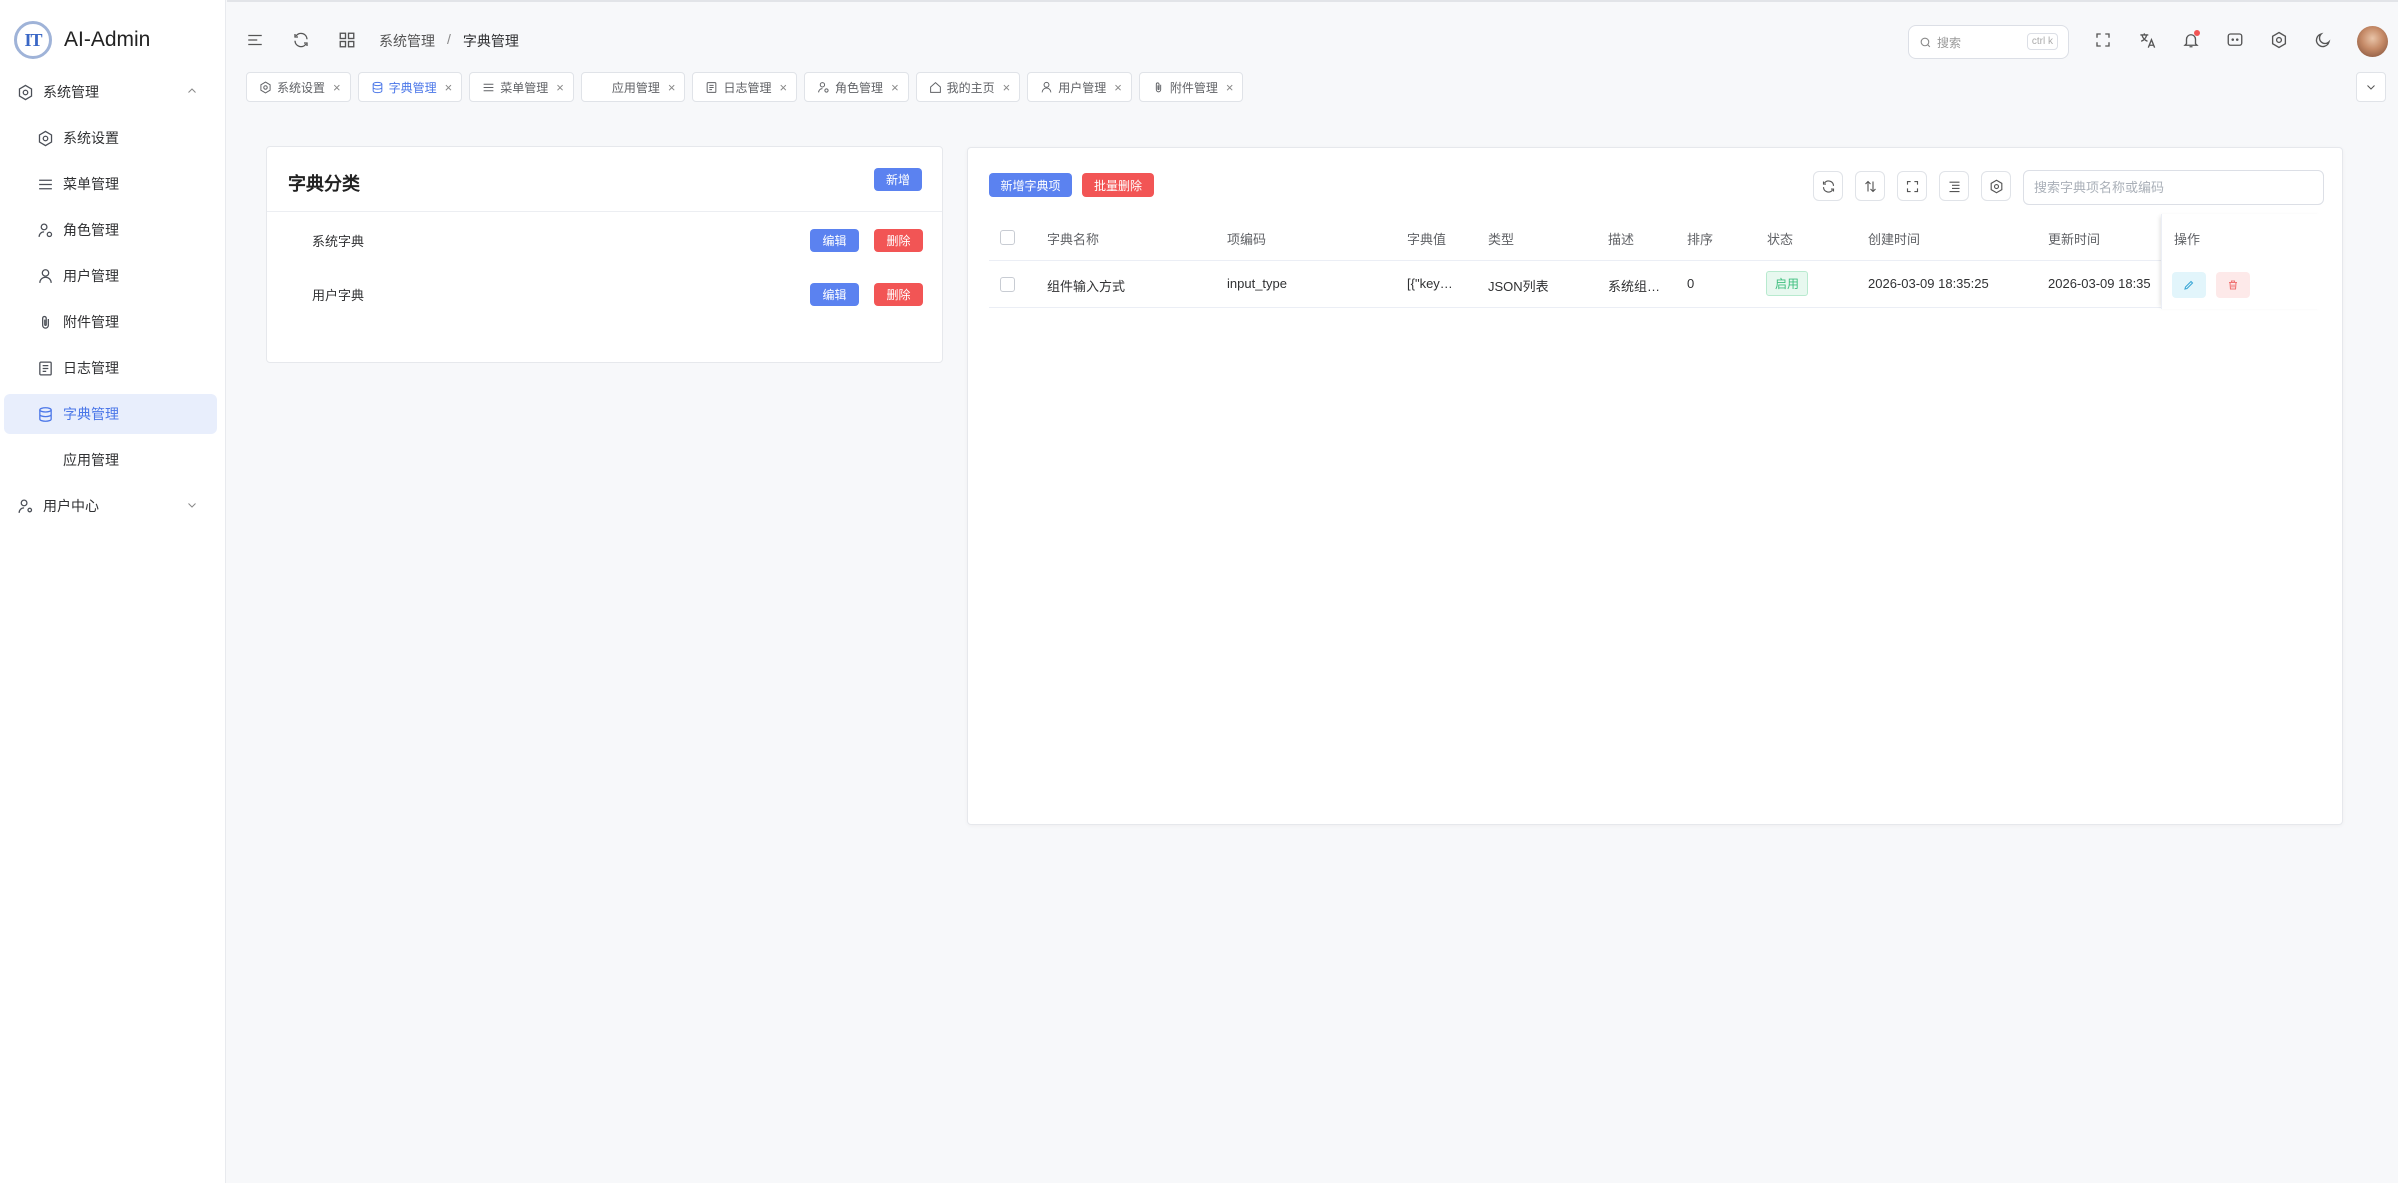 The width and height of the screenshot is (2398, 1183). I want to click on chevron-down-icon, so click(2371, 87).